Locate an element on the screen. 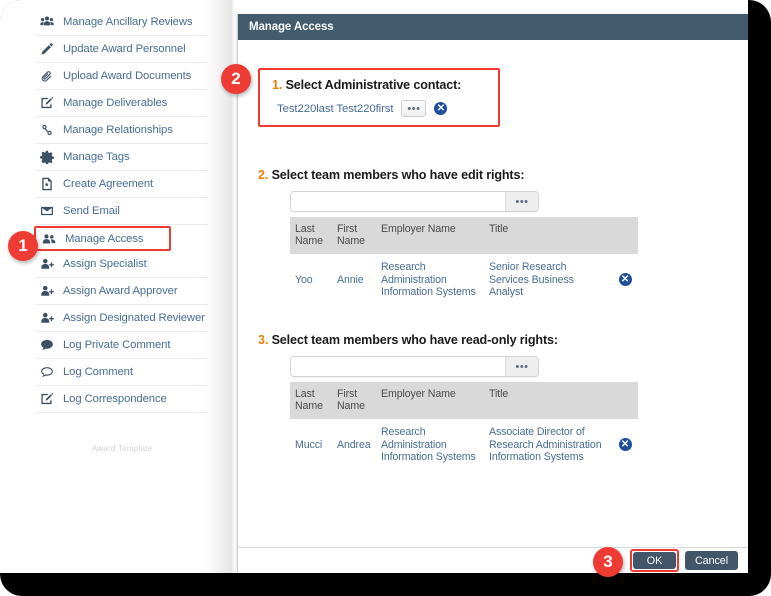 This screenshot has height=596, width=771. ok-button-highlight: OK is located at coordinates (654, 560).